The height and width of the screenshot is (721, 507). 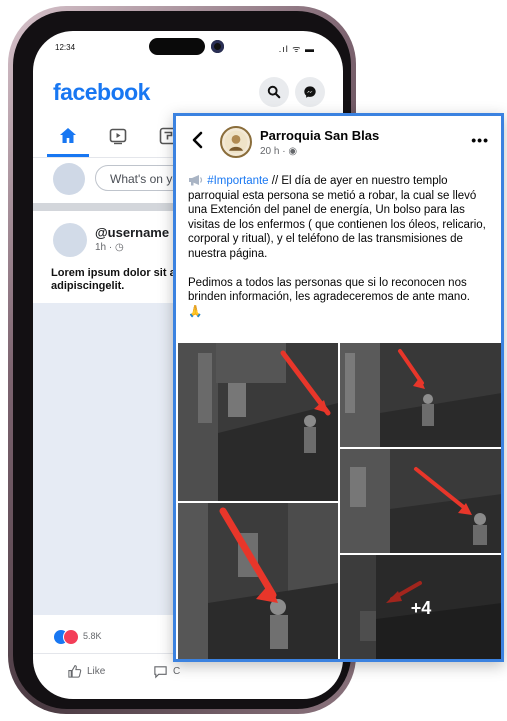 I want to click on app-logo: facebook, so click(x=101, y=92).